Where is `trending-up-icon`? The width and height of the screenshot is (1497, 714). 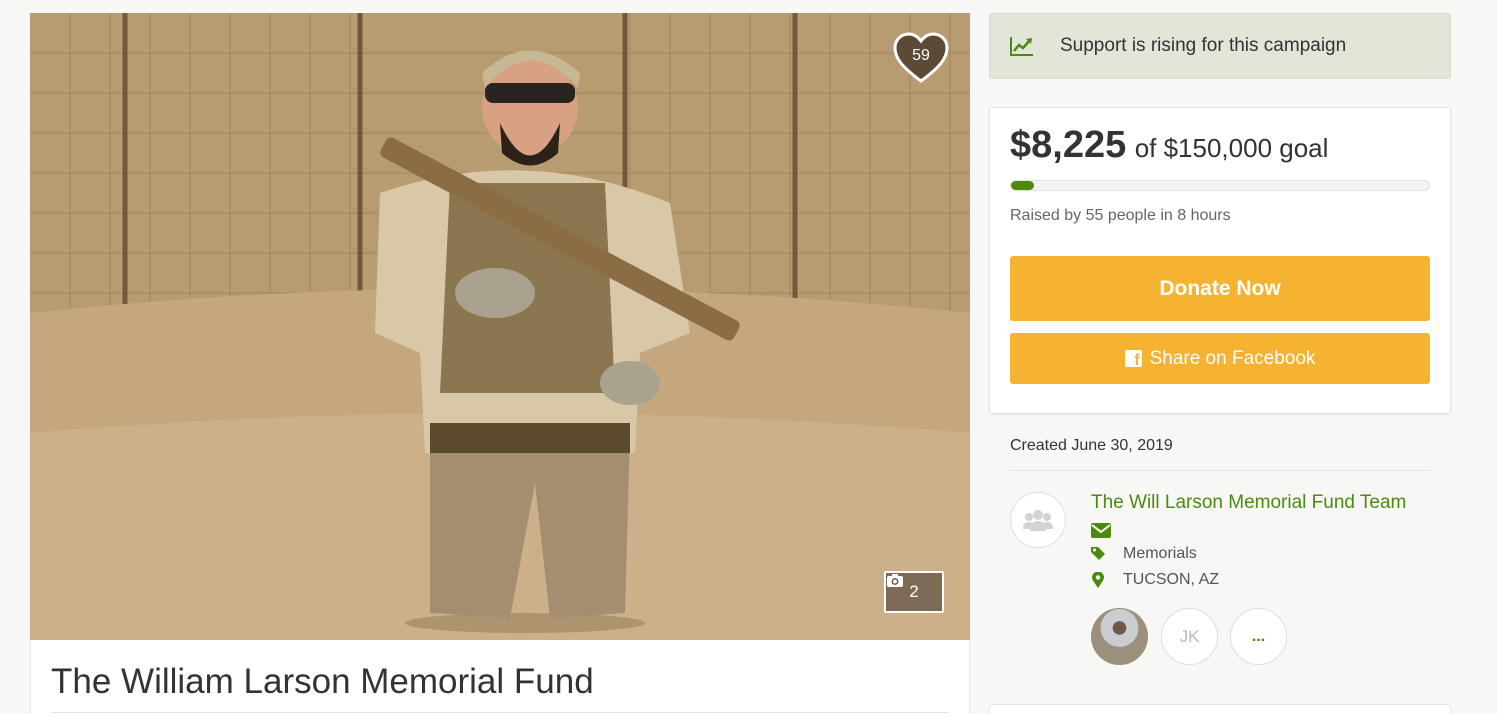
trending-up-icon is located at coordinates (1021, 46).